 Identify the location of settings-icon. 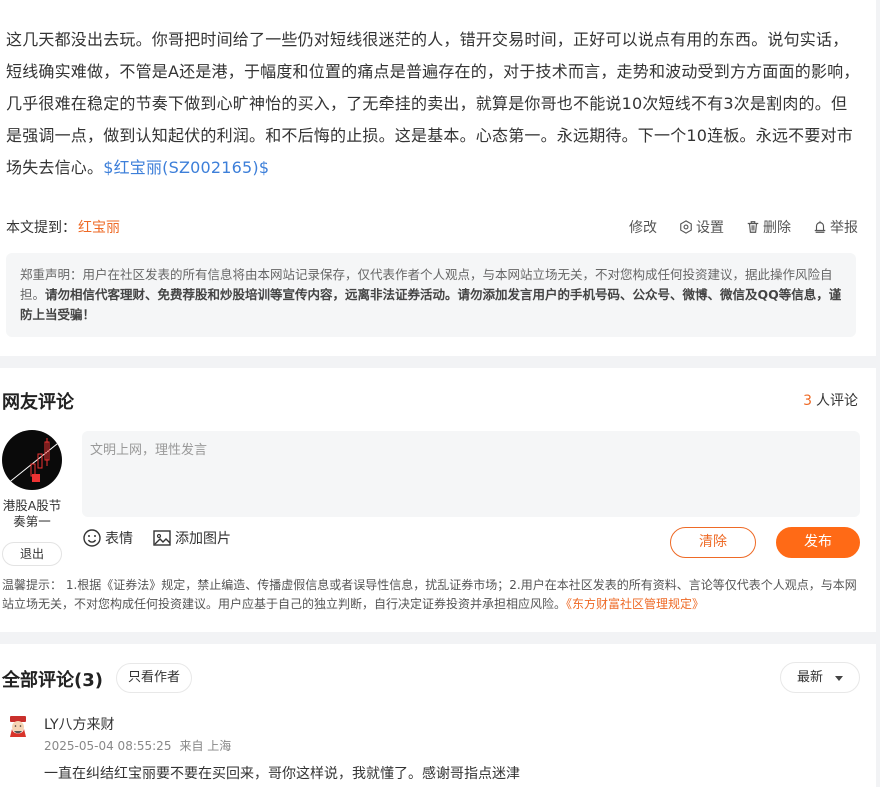
(686, 227).